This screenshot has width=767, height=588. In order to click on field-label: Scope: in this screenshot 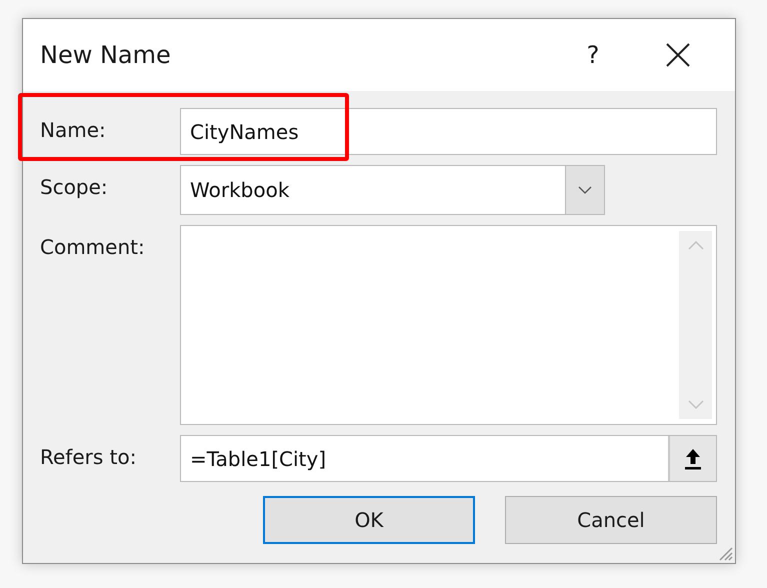, I will do `click(74, 186)`.